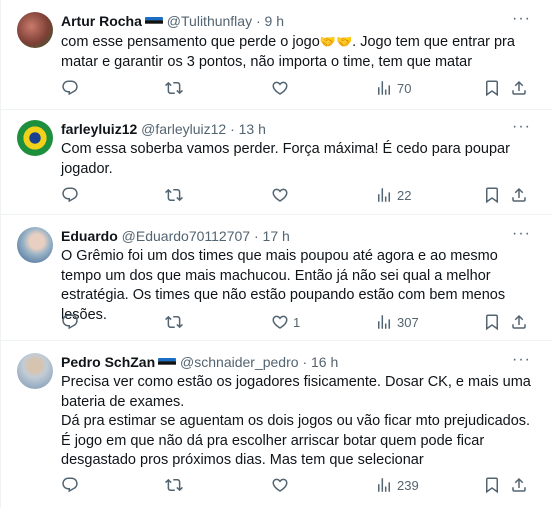 Image resolution: width=552 pixels, height=508 pixels. What do you see at coordinates (209, 21) in the screenshot?
I see `user-handle: @Tulithunflay` at bounding box center [209, 21].